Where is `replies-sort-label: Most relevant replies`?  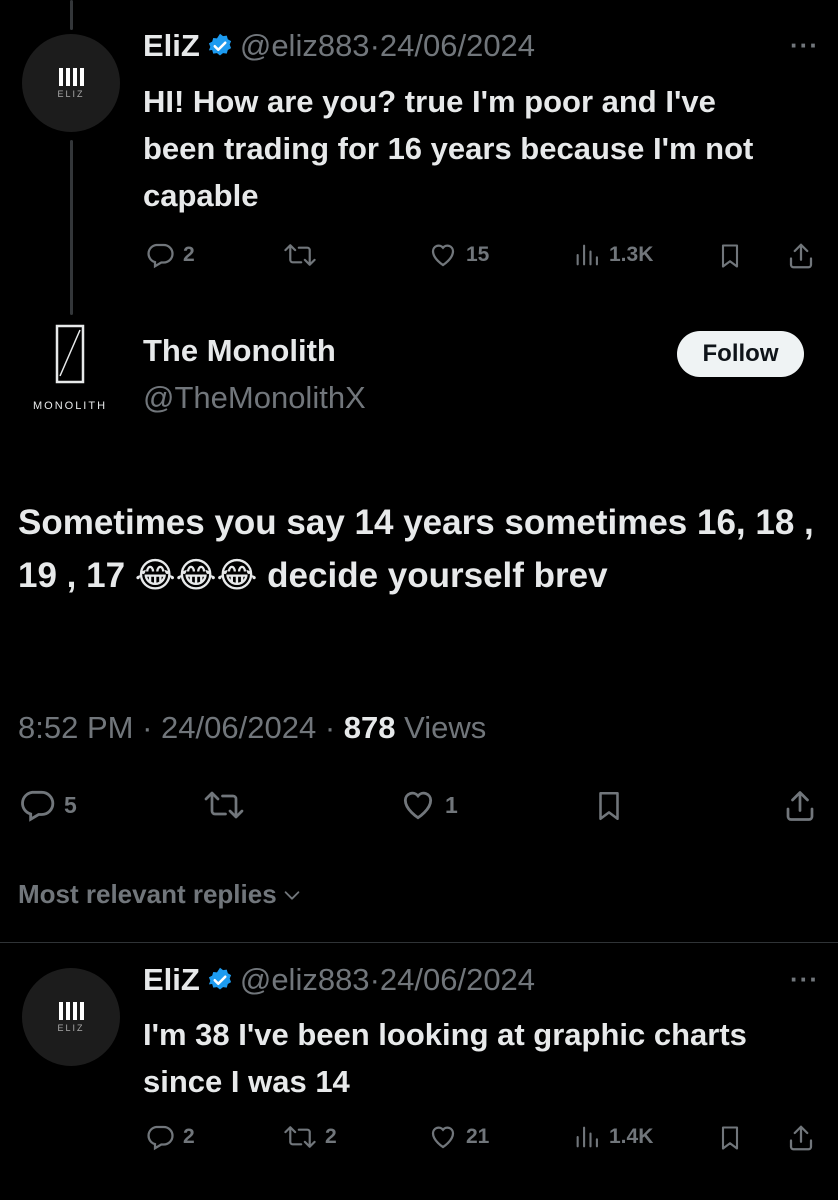 replies-sort-label: Most relevant replies is located at coordinates (147, 894).